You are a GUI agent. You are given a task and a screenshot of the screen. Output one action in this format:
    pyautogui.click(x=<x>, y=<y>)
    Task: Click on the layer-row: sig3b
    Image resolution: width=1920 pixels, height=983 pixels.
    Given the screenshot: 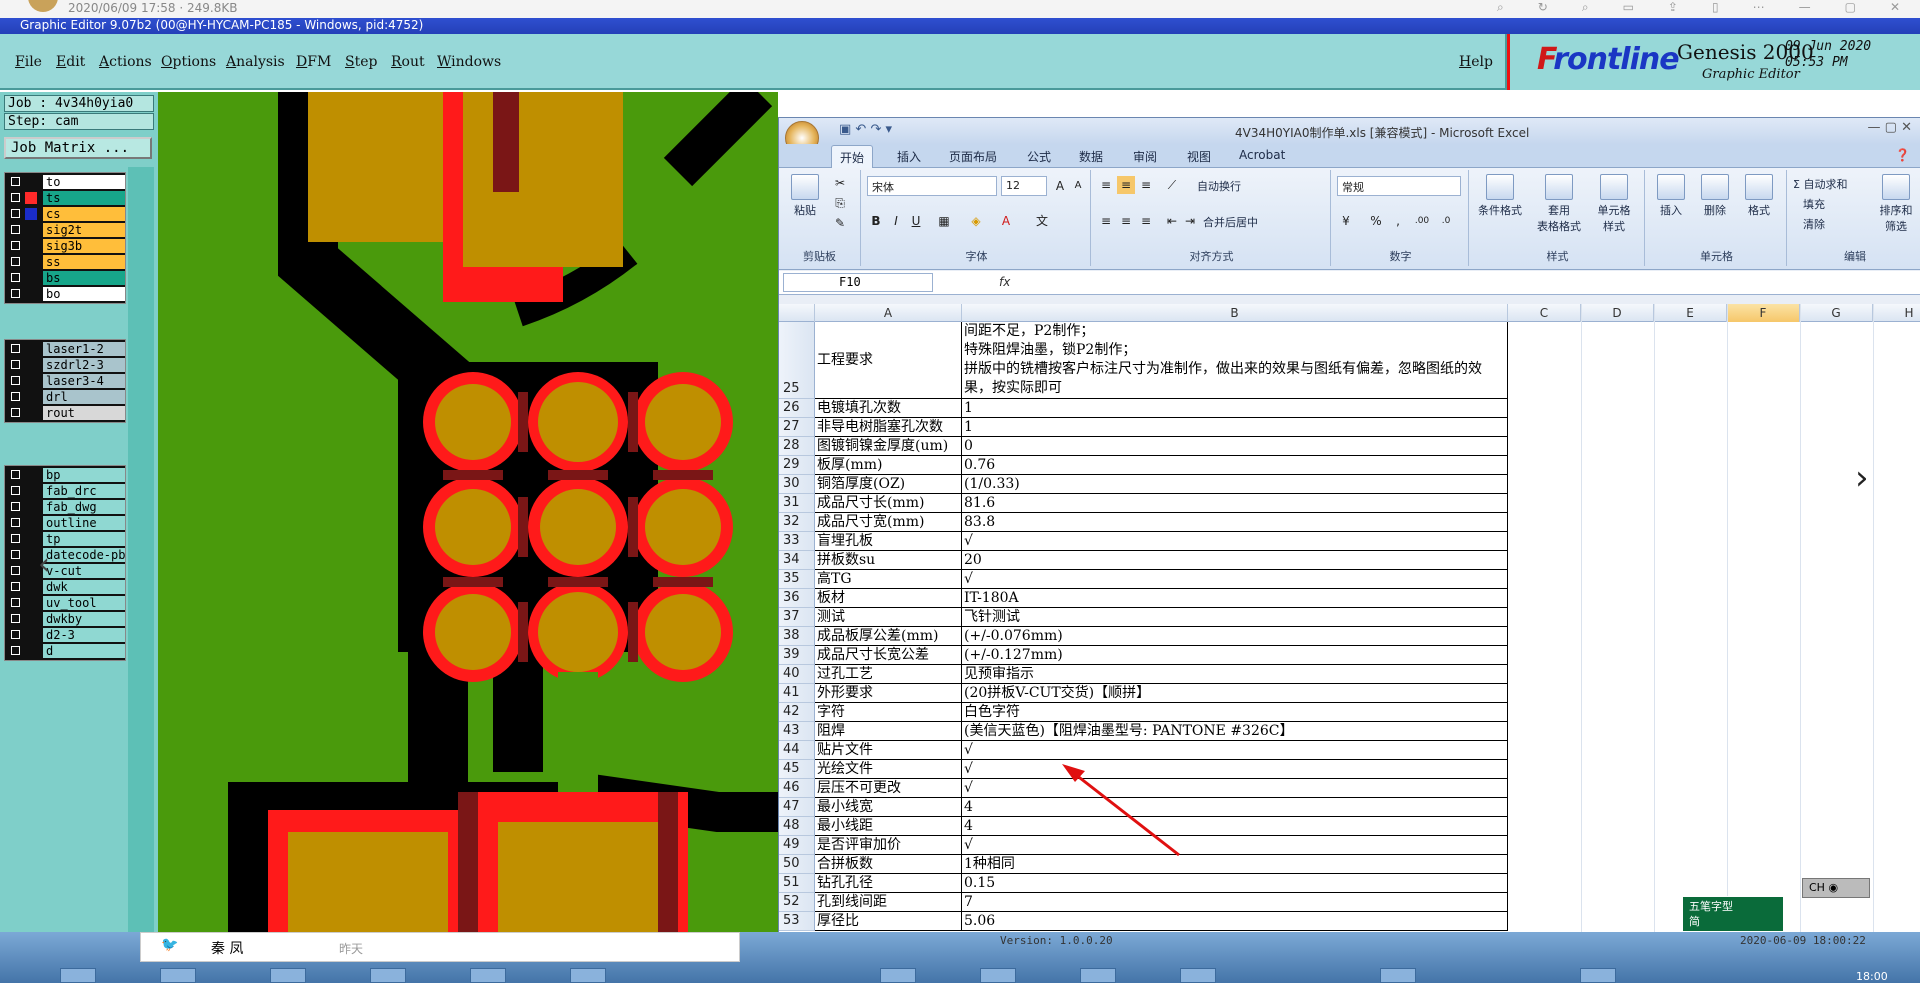 What is the action you would take?
    pyautogui.click(x=65, y=246)
    